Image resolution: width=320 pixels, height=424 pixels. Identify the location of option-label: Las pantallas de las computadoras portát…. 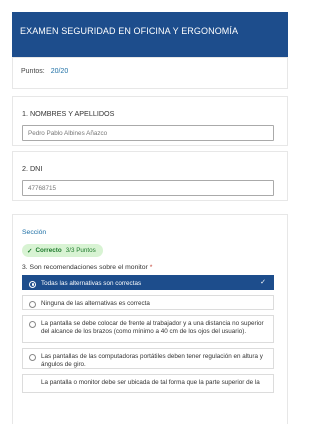
(152, 360).